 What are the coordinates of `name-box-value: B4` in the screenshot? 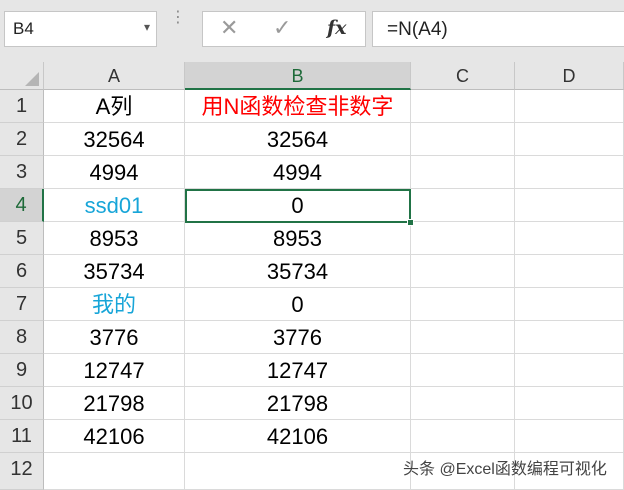 It's located at (23, 28).